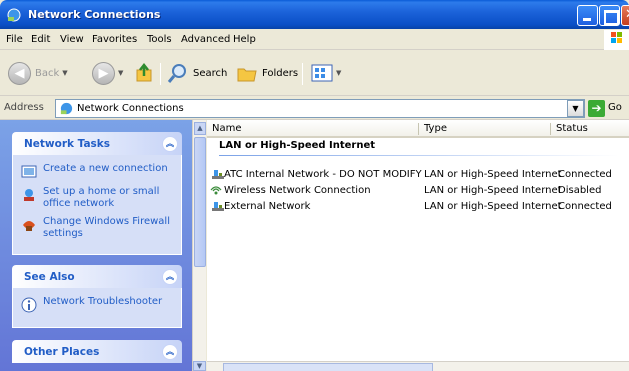  I want to click on group-divider, so click(419, 155).